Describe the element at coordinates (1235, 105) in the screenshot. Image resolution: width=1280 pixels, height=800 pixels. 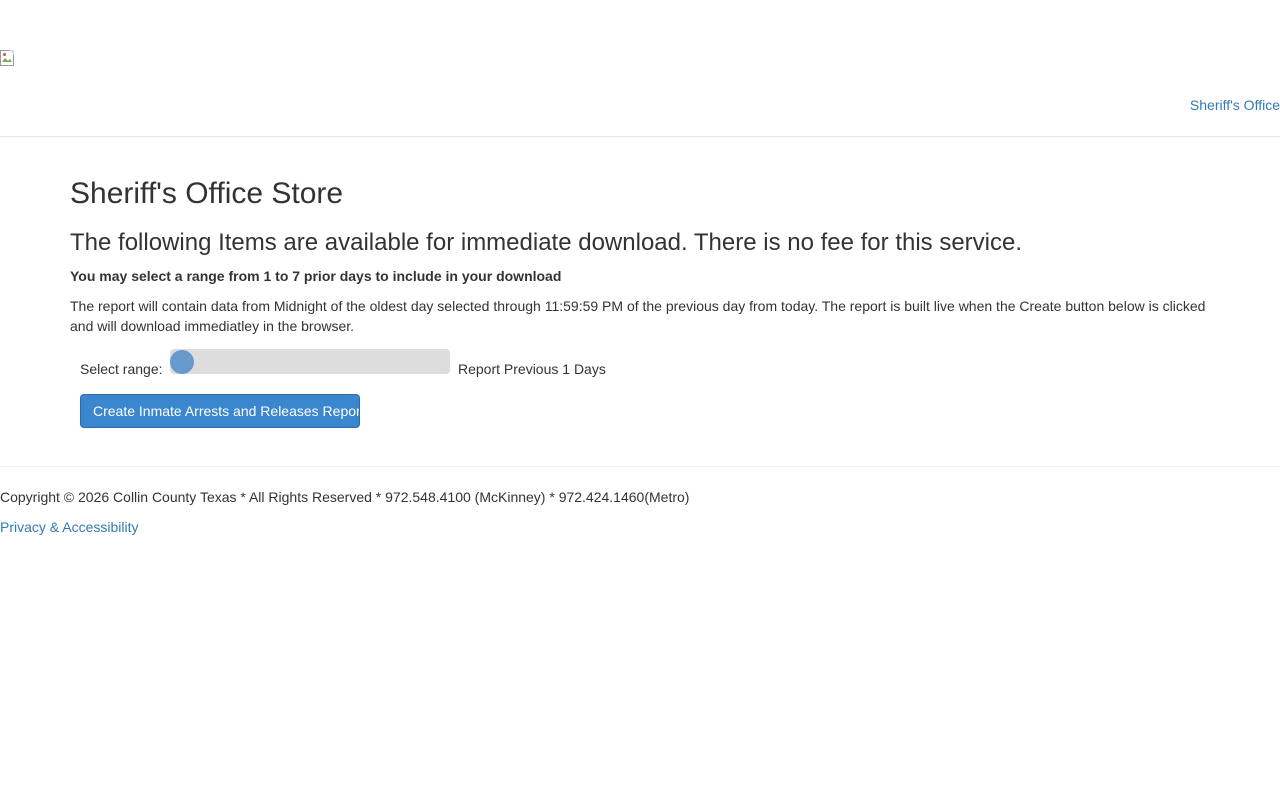
I see `nav-link-sheriffs-office: Sheriff's Office` at that location.